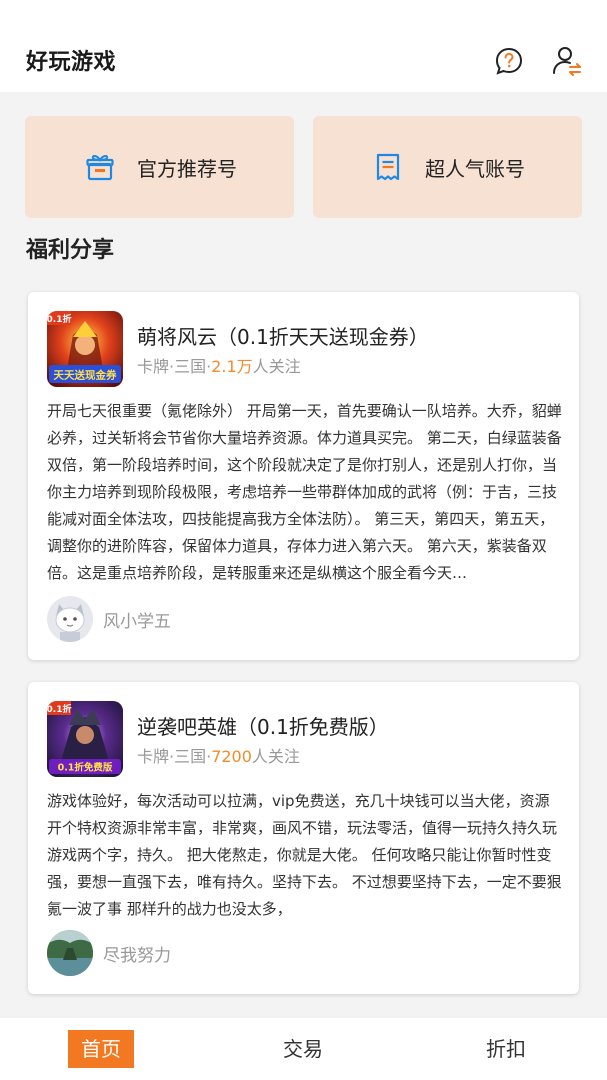  What do you see at coordinates (231, 756) in the screenshot?
I see `follower-count: 7200` at bounding box center [231, 756].